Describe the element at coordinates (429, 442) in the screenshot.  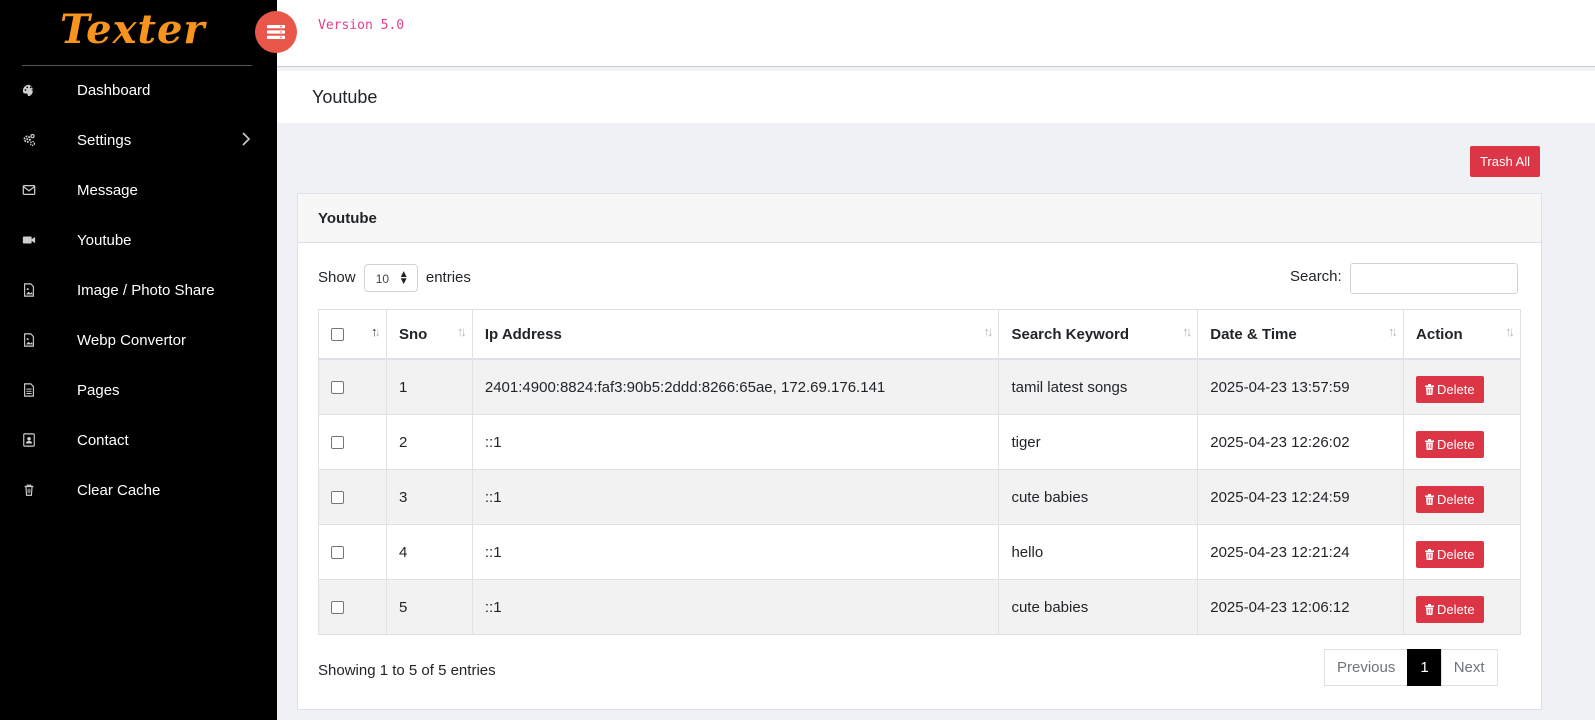
I see `sno-cell: 2` at that location.